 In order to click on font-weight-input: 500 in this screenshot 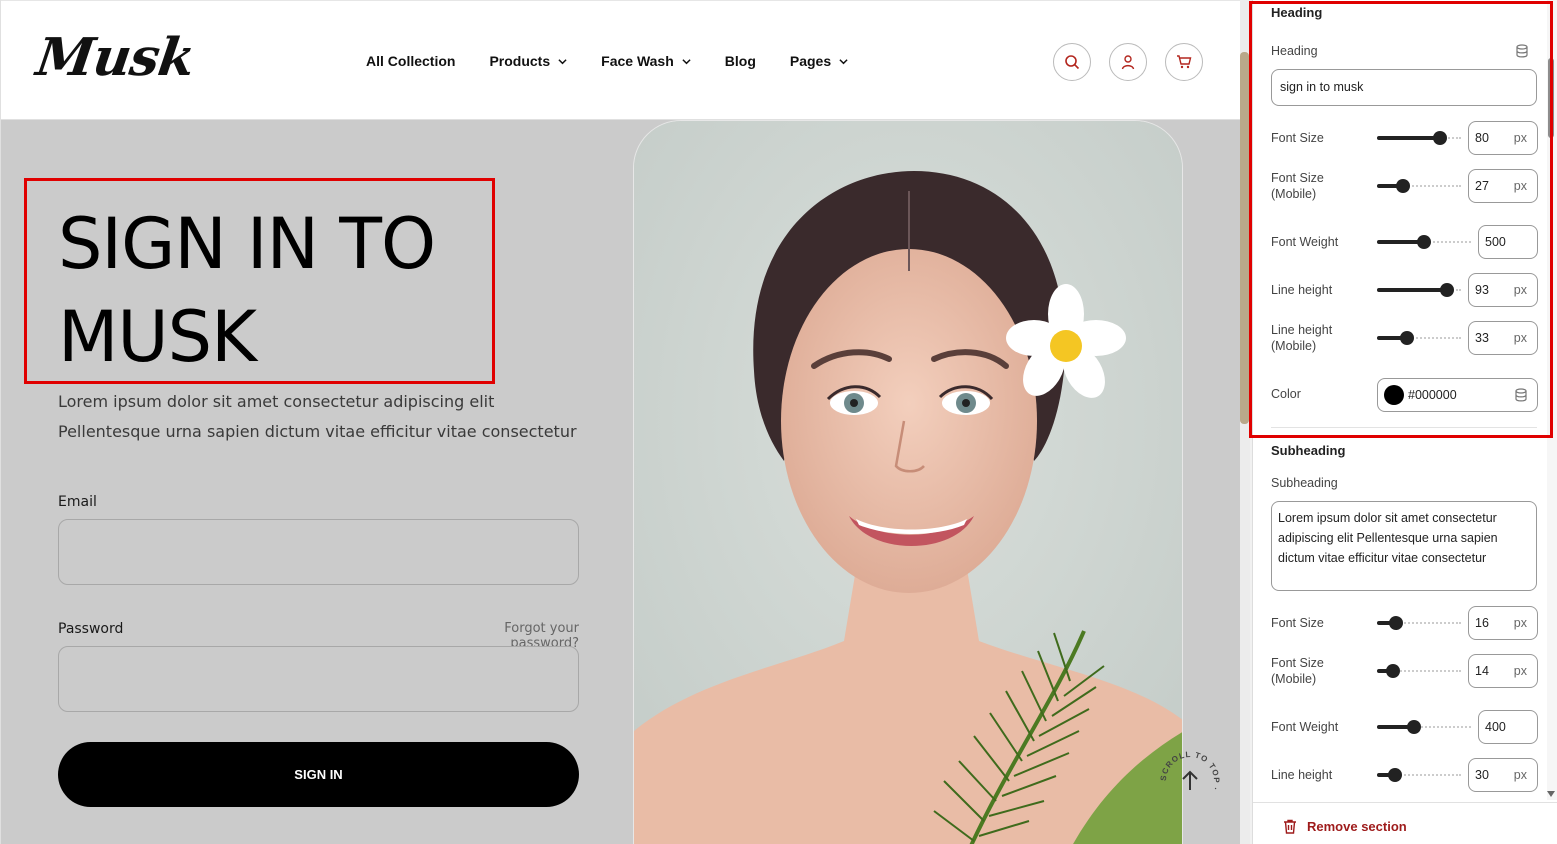, I will do `click(1508, 242)`.